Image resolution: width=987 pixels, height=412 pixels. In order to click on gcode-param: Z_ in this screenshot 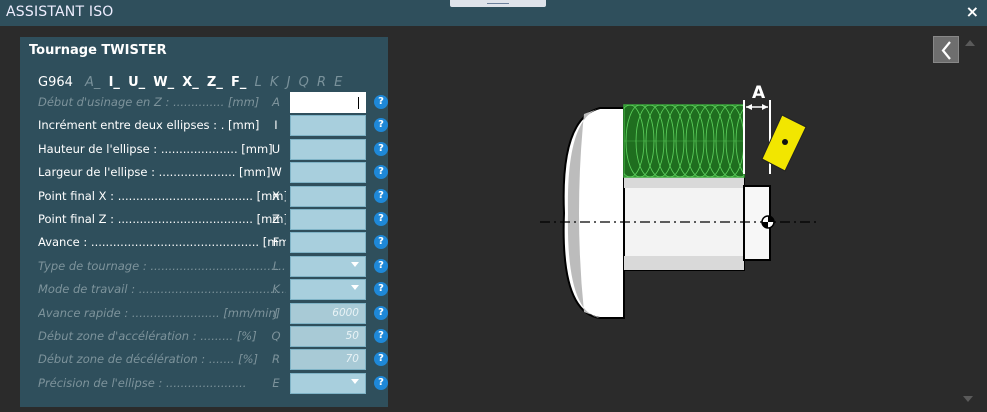, I will do `click(214, 82)`.